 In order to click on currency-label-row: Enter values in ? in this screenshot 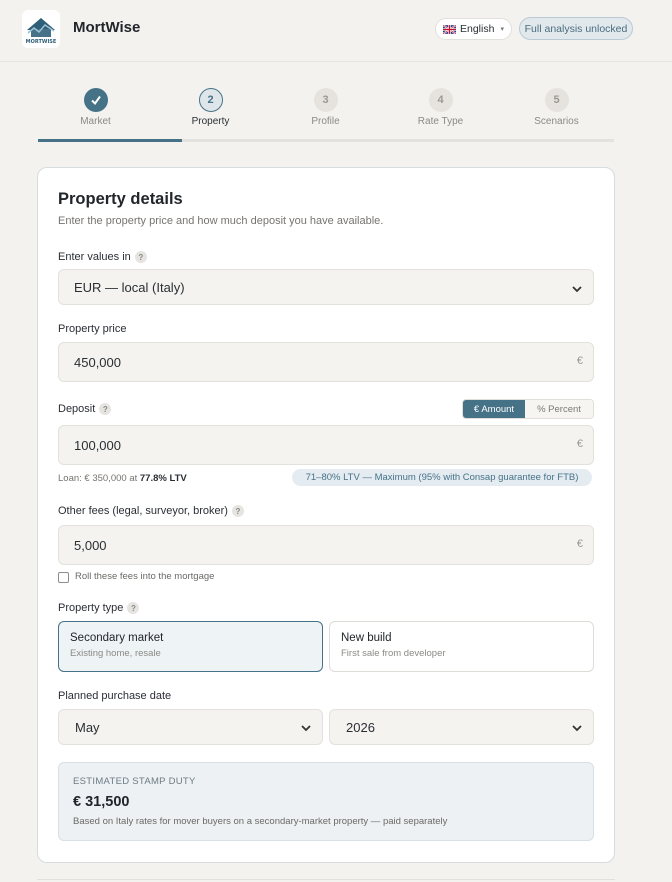, I will do `click(102, 257)`.